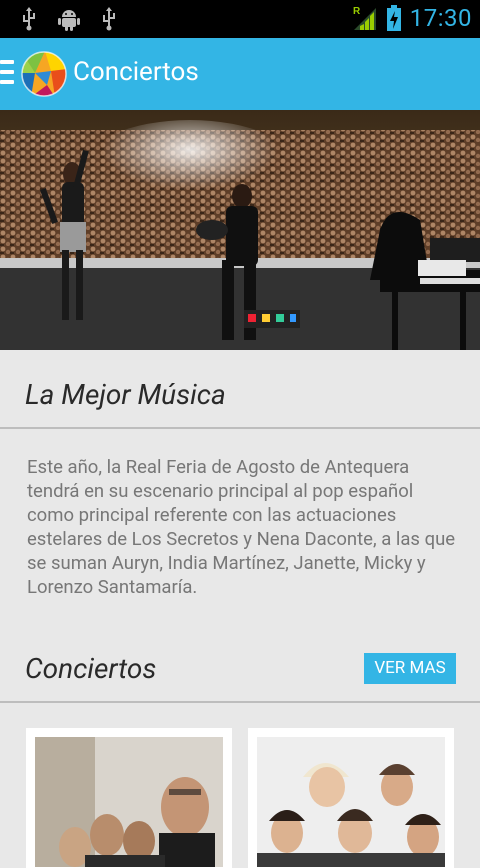  I want to click on section-heading-conciertos: Conciertos, so click(91, 668).